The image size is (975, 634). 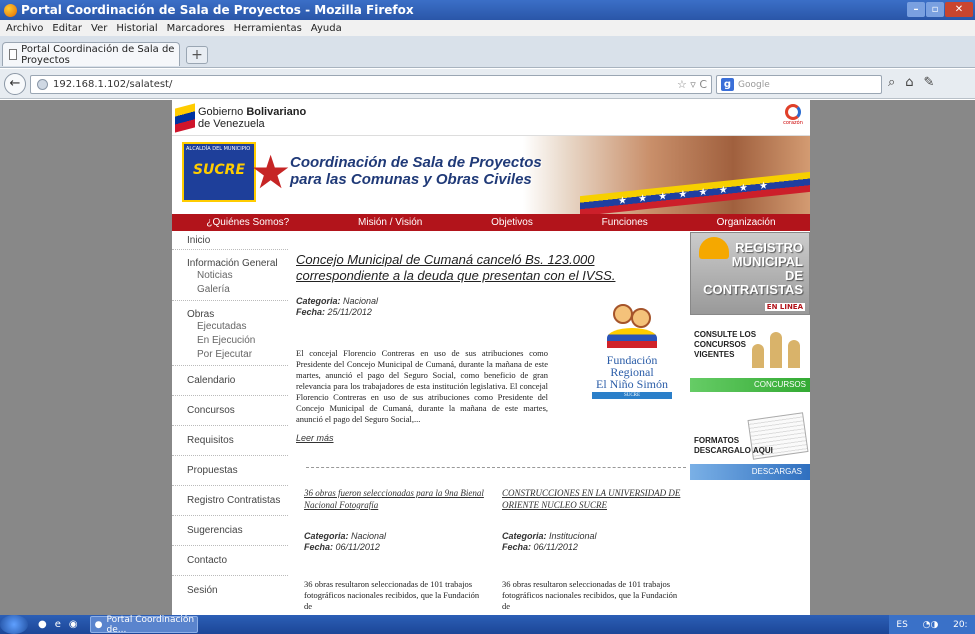 I want to click on leftnav-galeria: Galería, so click(x=237, y=290).